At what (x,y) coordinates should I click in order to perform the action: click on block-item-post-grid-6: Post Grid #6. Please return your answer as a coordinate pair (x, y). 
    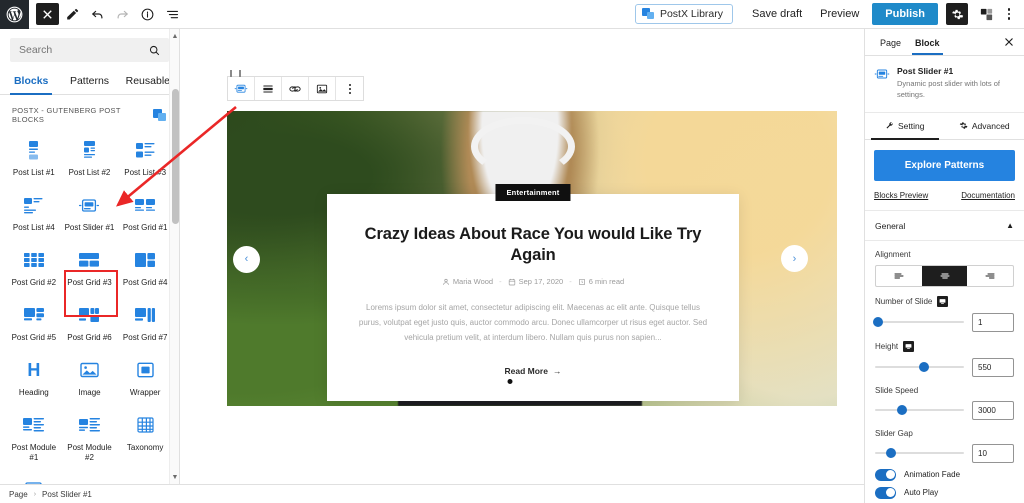
    Looking at the image, I should click on (90, 323).